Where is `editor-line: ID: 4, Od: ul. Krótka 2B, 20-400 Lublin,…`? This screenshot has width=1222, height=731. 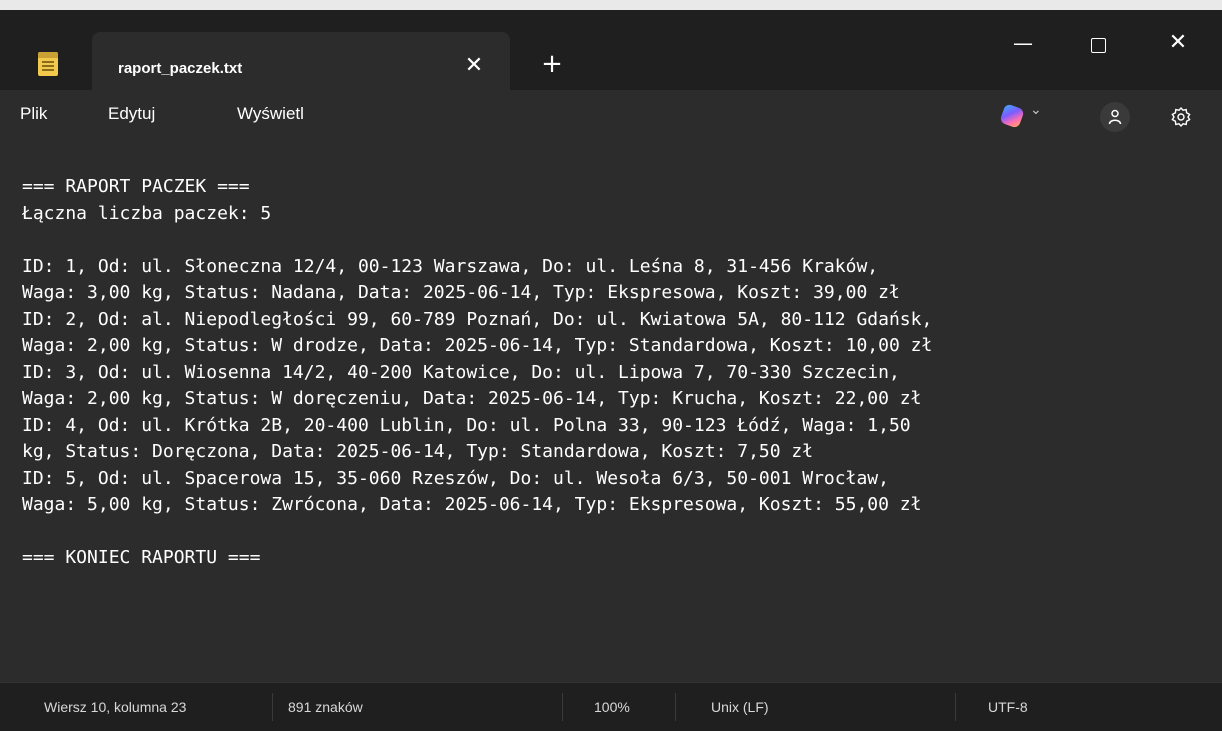
editor-line: ID: 4, Od: ul. Krótka 2B, 20-400 Lublin,… is located at coordinates (466, 425).